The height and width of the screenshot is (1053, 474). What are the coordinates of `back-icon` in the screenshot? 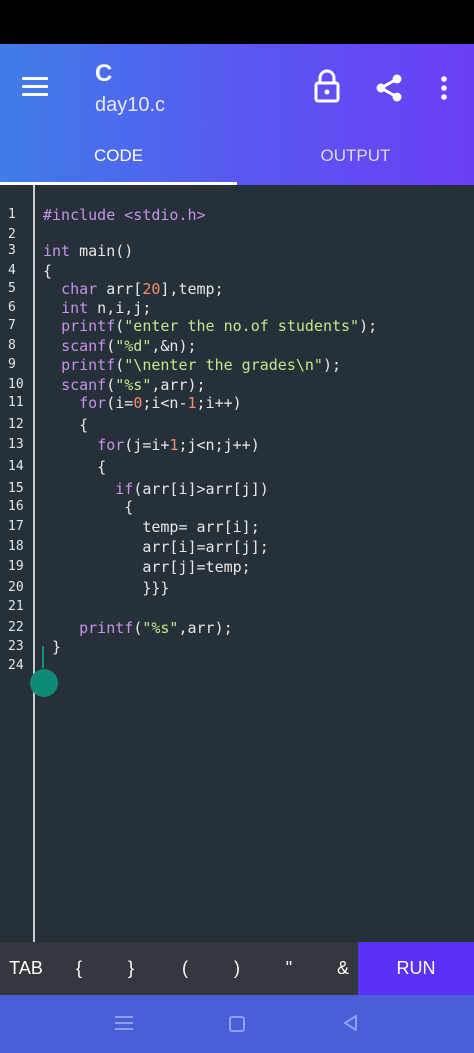 It's located at (350, 1023).